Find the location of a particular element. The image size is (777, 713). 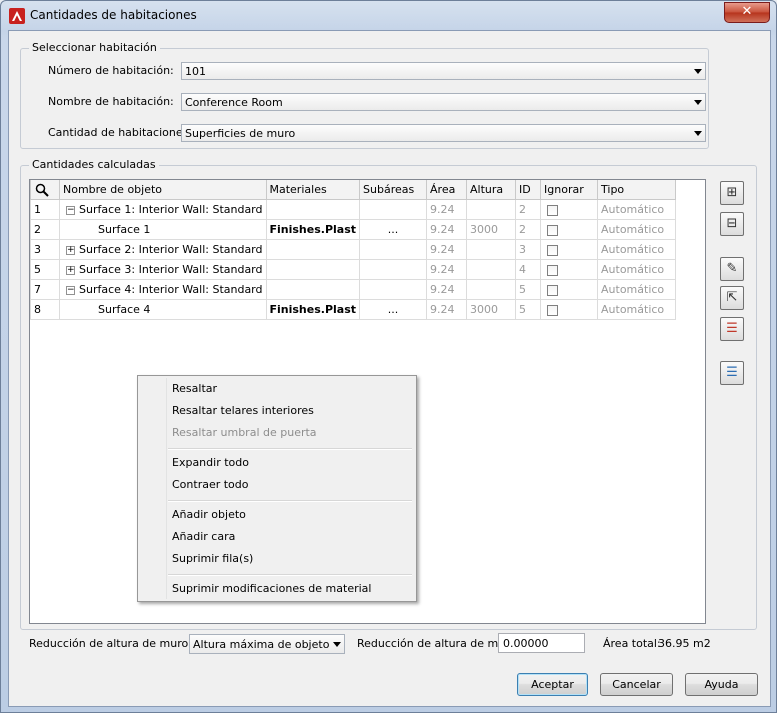

expand-all-icon: ⊞ is located at coordinates (732, 192).